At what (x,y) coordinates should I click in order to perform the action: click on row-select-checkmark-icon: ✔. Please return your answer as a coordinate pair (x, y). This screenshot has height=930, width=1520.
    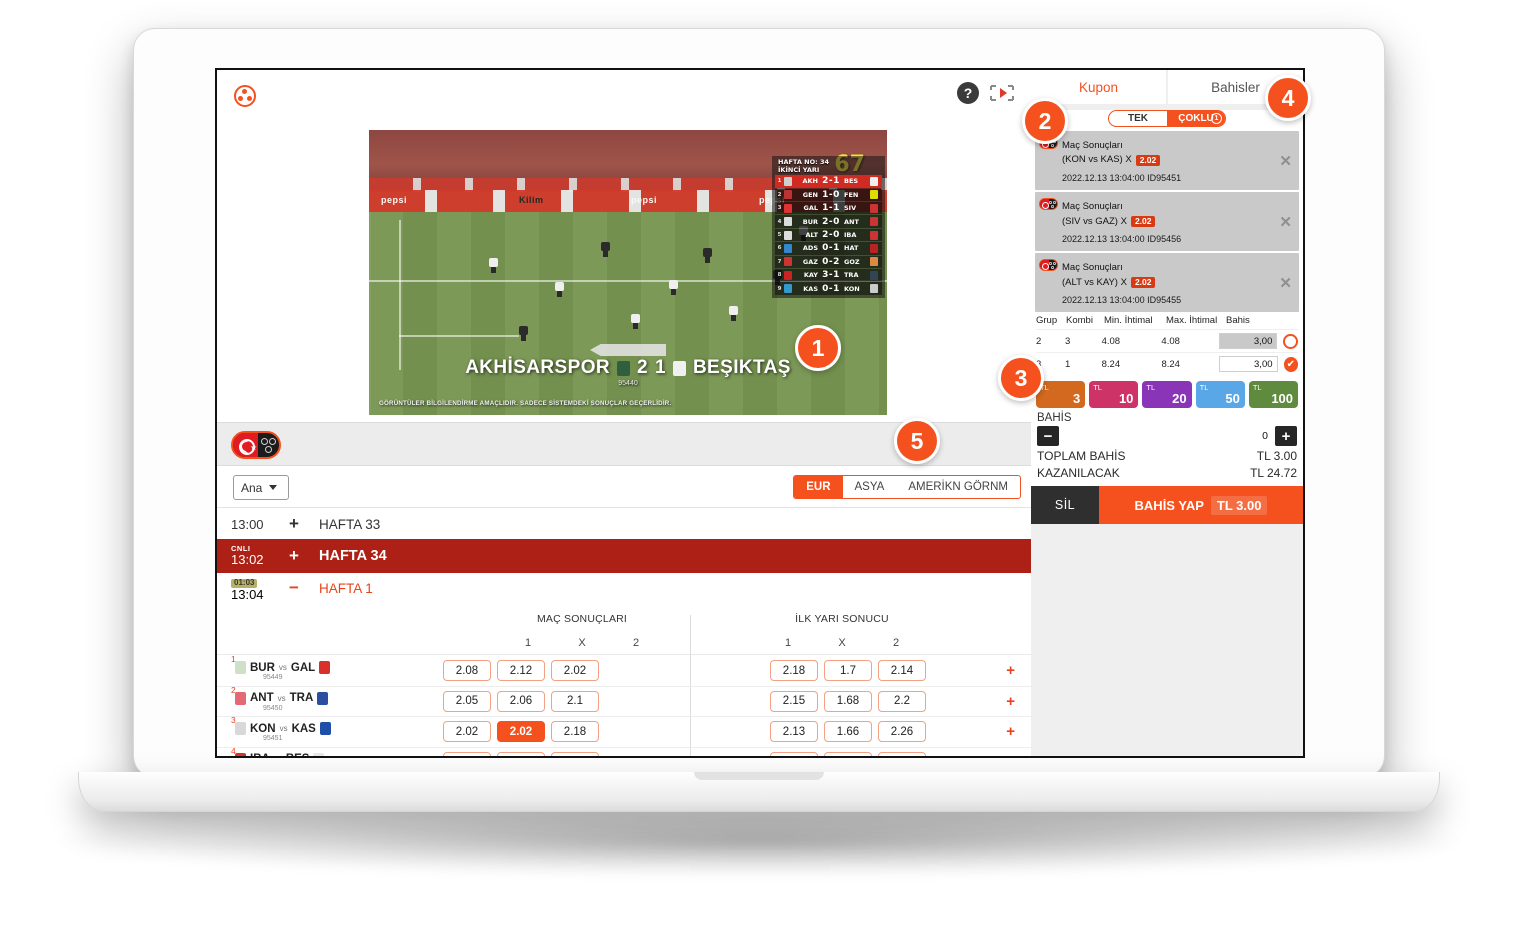
    Looking at the image, I should click on (1290, 364).